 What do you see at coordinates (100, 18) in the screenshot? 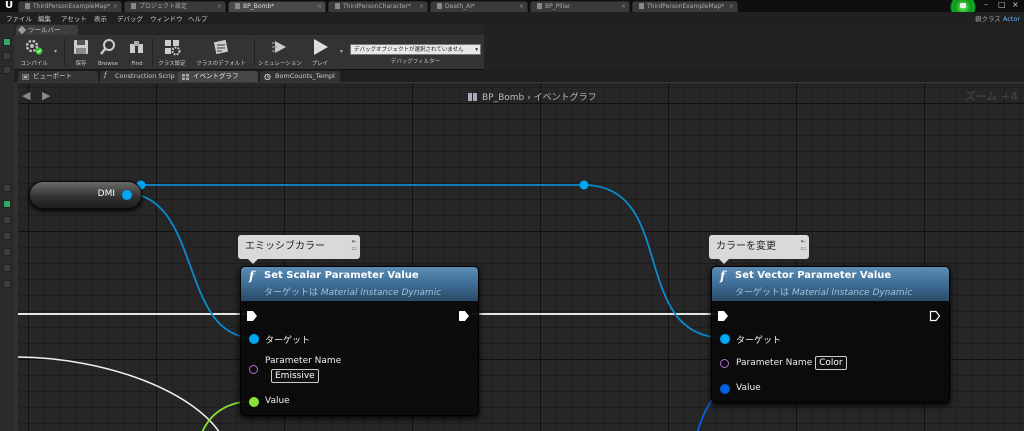
I see `menu-view: 表示` at bounding box center [100, 18].